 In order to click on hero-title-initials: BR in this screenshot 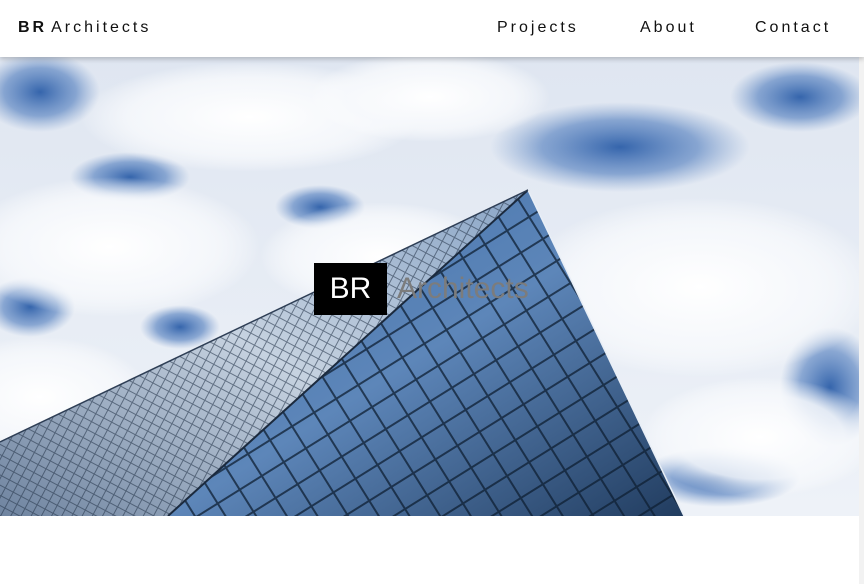, I will do `click(350, 289)`.